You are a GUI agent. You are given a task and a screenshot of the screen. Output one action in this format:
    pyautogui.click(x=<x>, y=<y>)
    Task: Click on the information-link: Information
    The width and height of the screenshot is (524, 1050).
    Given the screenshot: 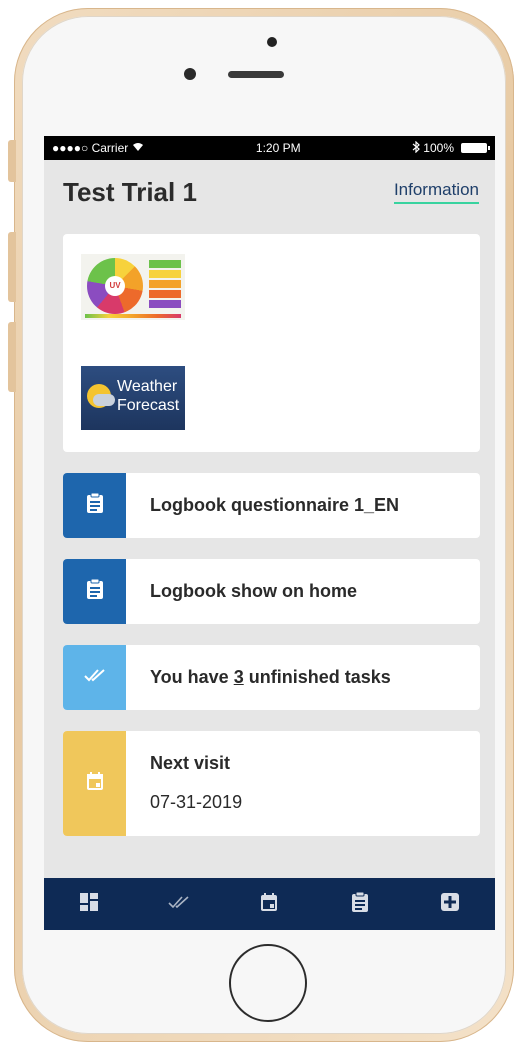 What is the action you would take?
    pyautogui.click(x=436, y=192)
    